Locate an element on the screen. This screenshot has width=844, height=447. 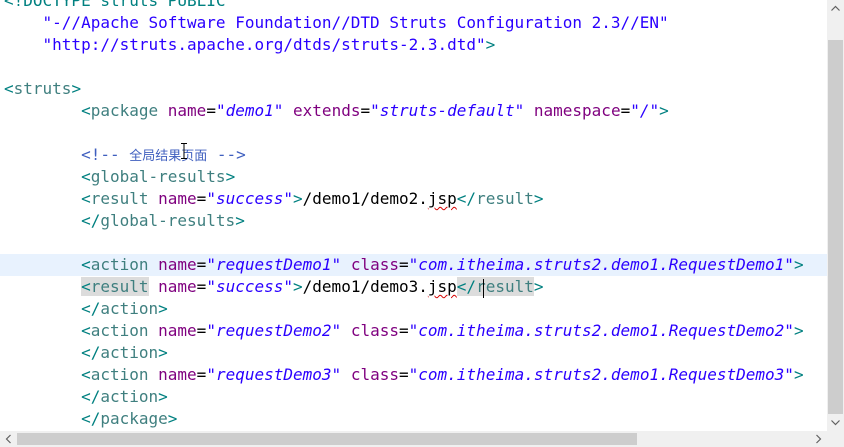
code-token: jsp is located at coordinates (442, 286).